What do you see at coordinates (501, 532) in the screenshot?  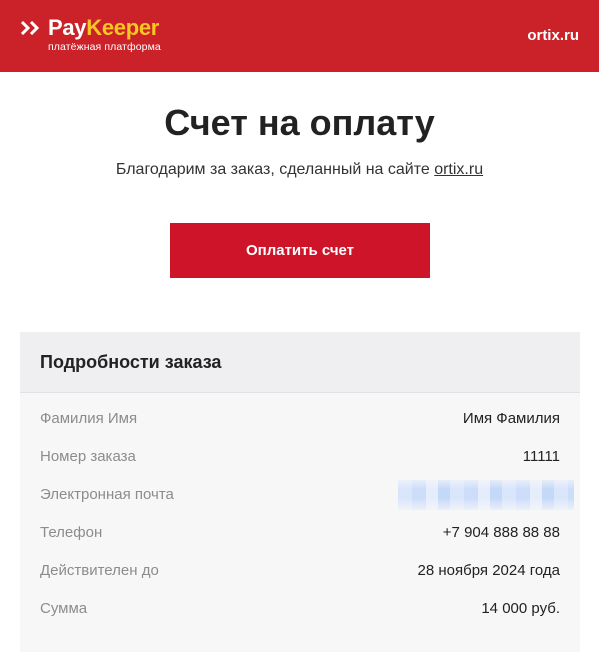 I see `detail-value: +7 904 888 88 88` at bounding box center [501, 532].